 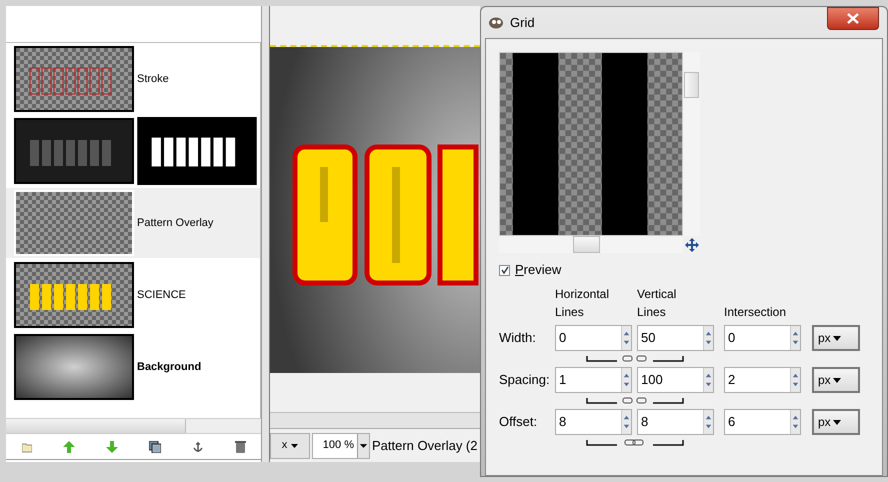 I want to click on chain-linked-icon, so click(x=635, y=442).